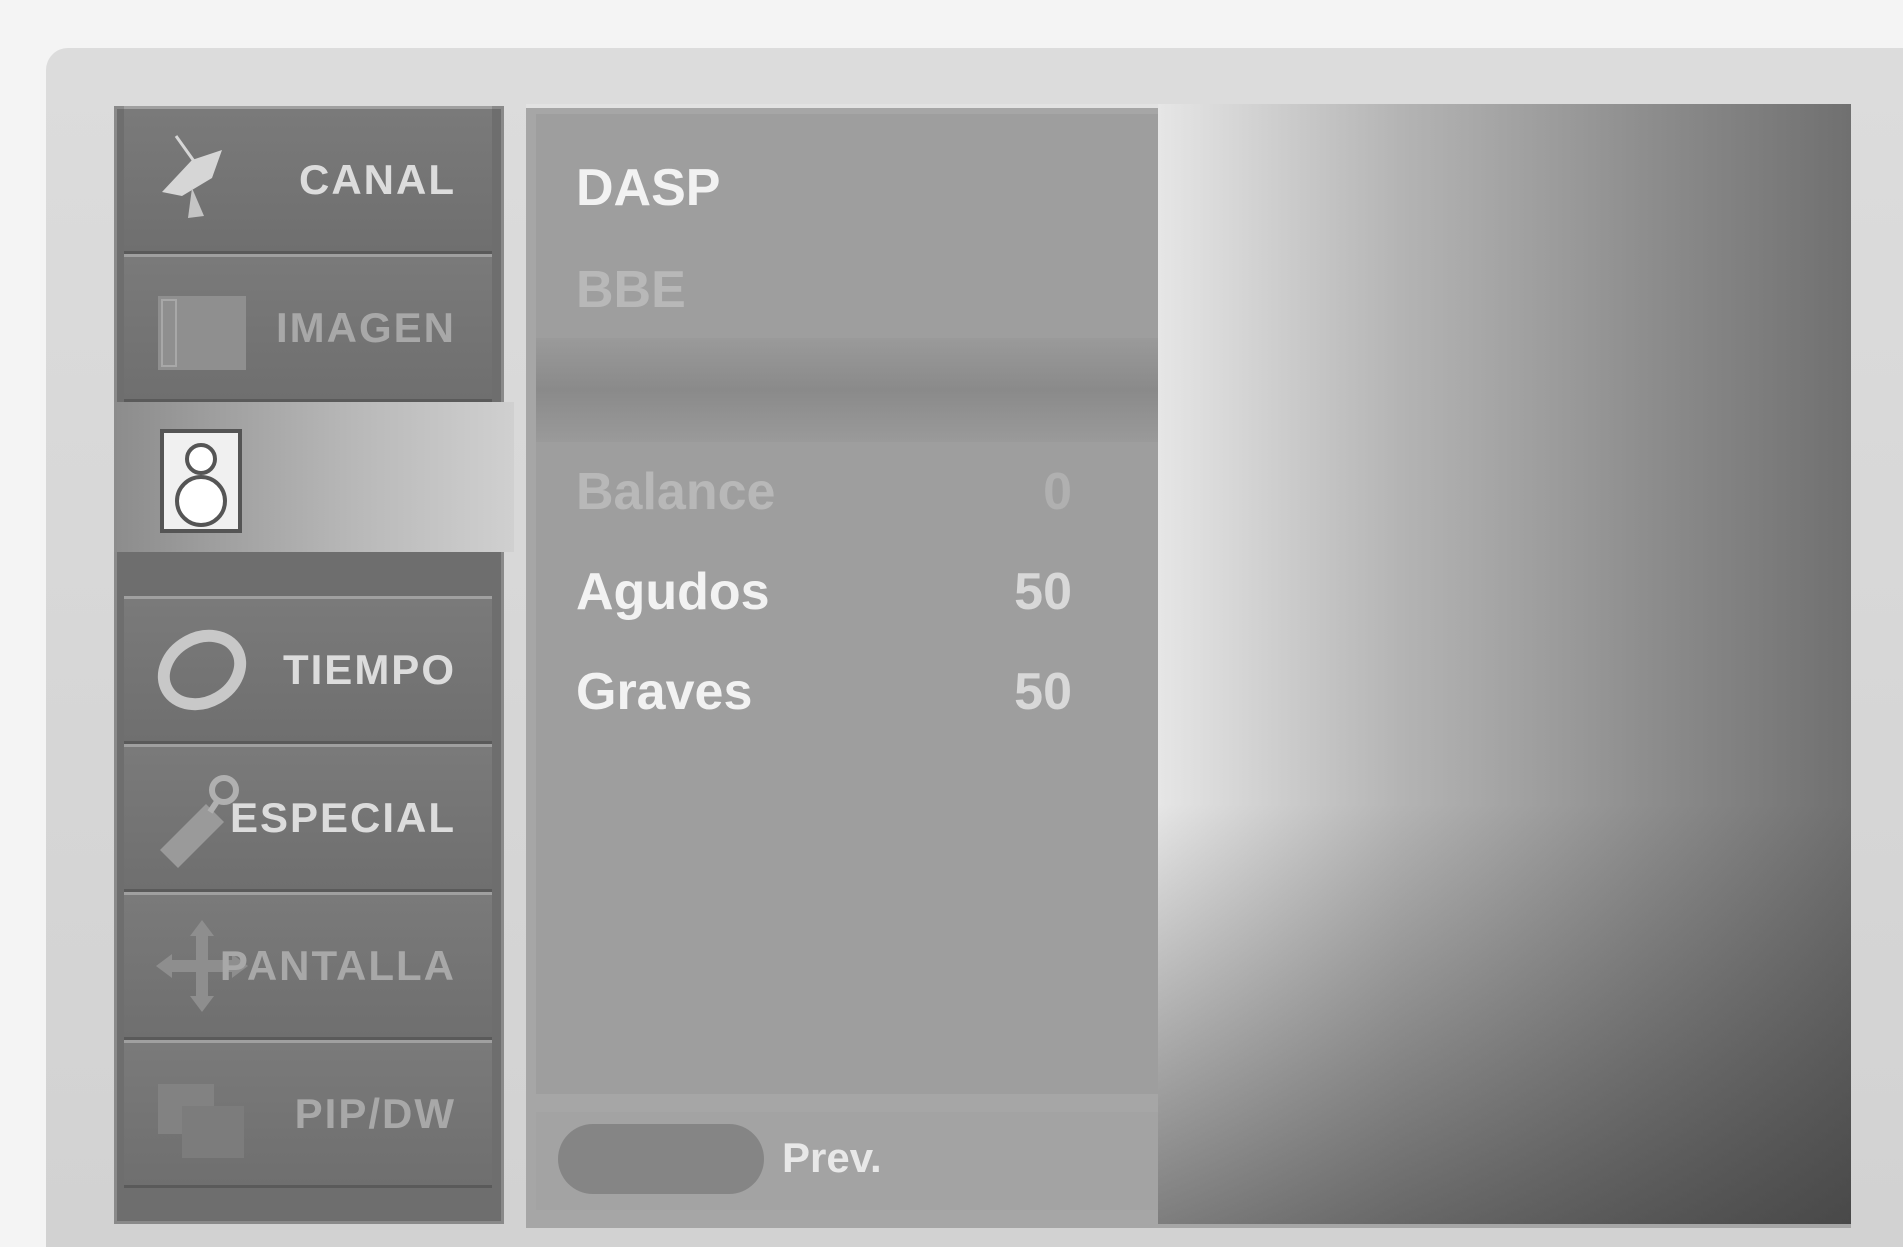 The width and height of the screenshot is (1903, 1247). What do you see at coordinates (342, 817) in the screenshot?
I see `tab-label: ESPECIAL` at bounding box center [342, 817].